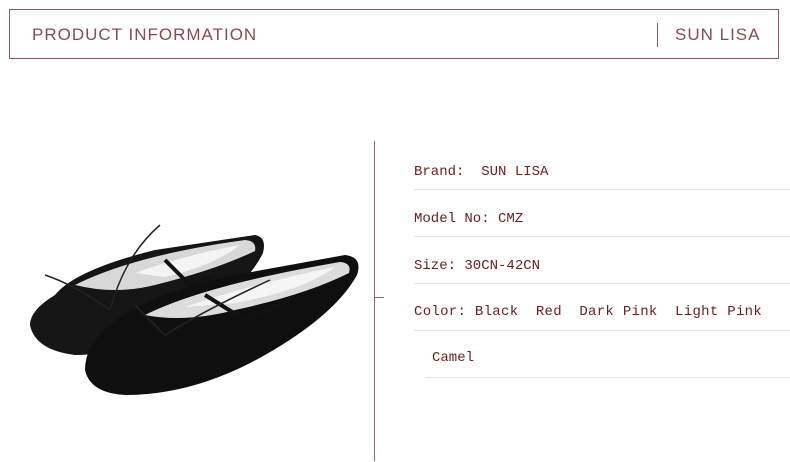  What do you see at coordinates (394, 34) in the screenshot?
I see `header-box: PRODUCT INFORMATION SUN LISA` at bounding box center [394, 34].